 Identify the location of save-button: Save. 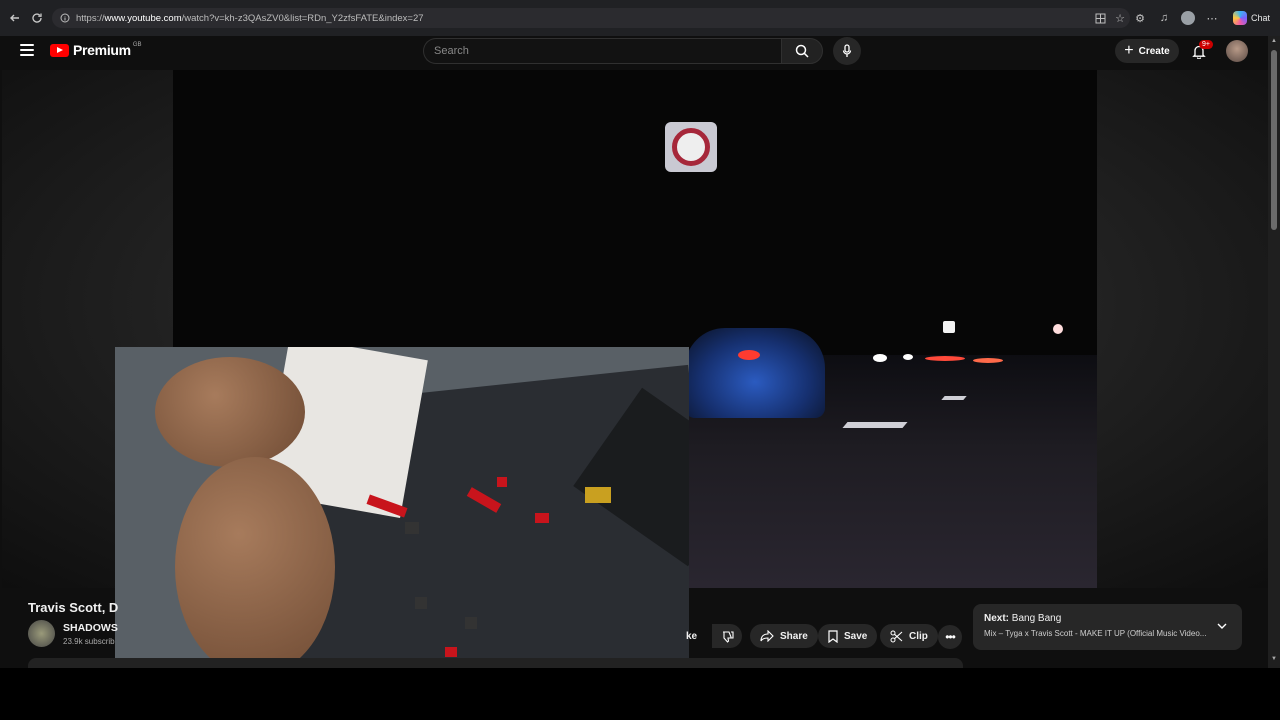
(848, 636).